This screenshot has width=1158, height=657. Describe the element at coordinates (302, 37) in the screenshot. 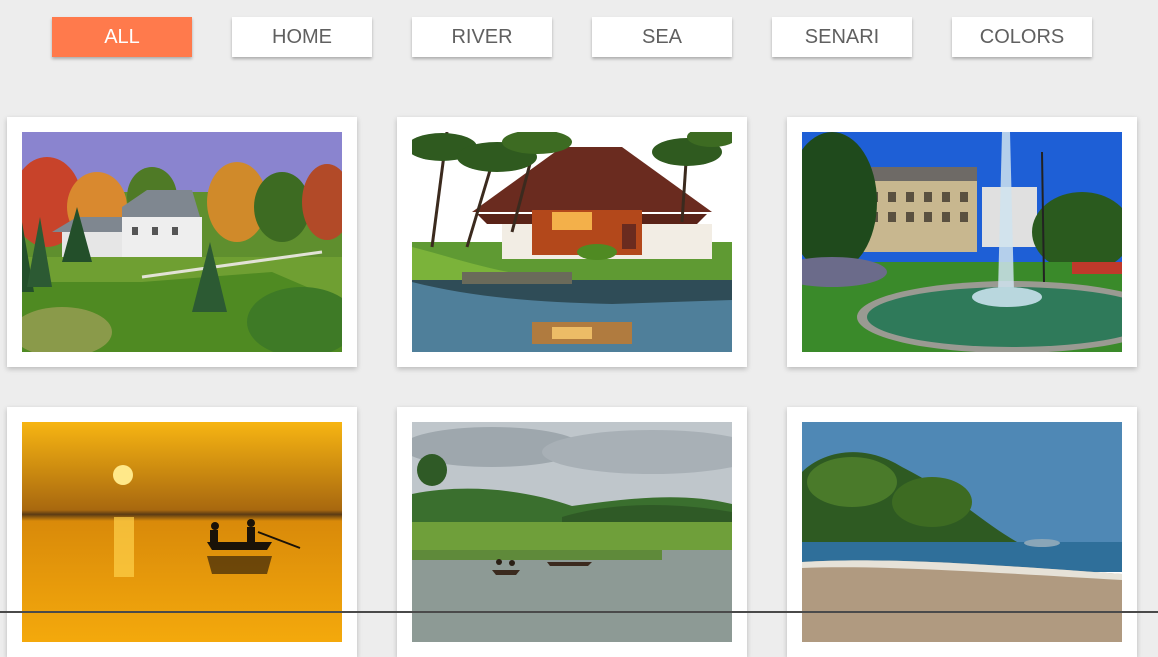

I see `filter-home-button: HOME` at that location.